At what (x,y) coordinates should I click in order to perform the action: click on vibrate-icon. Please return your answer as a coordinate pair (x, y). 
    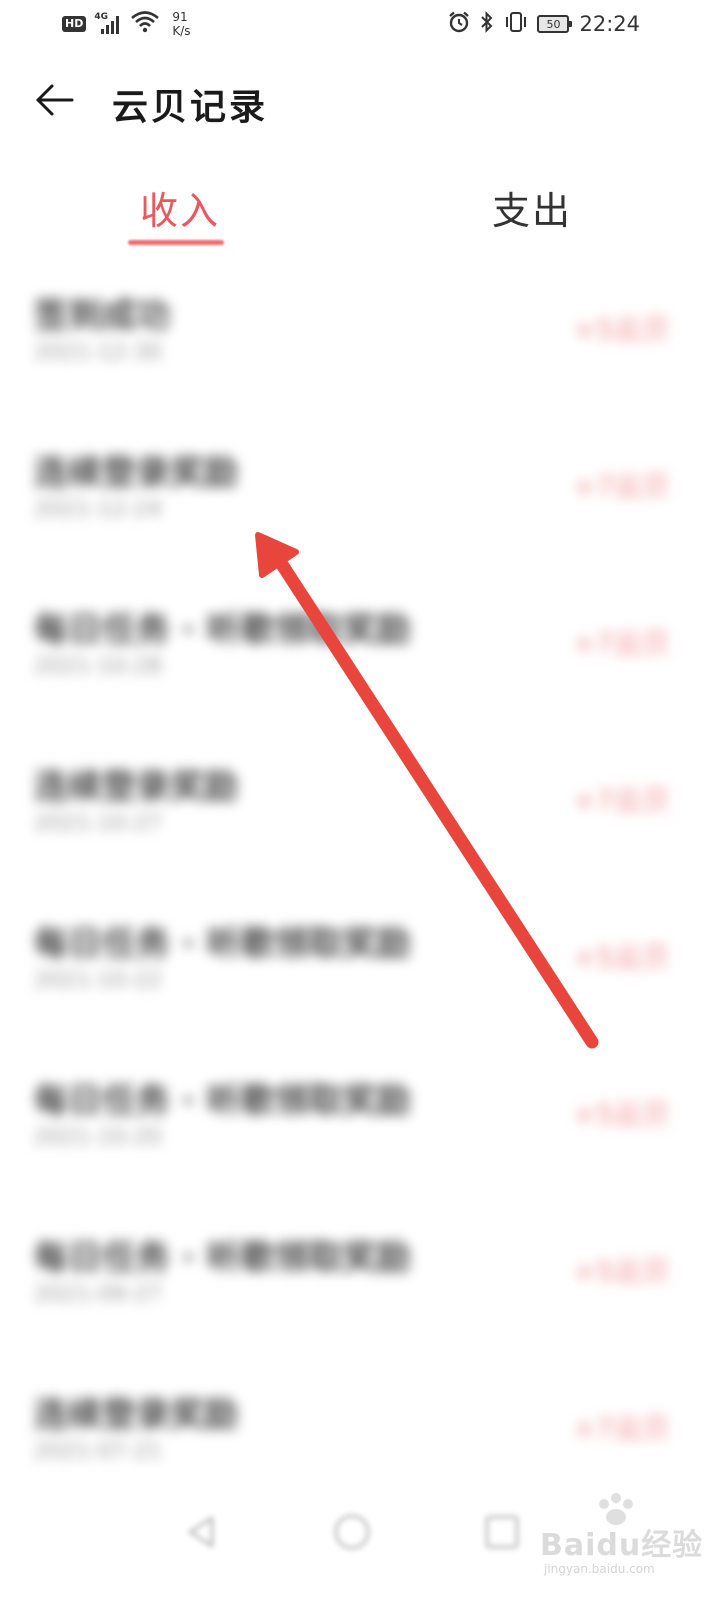
    Looking at the image, I should click on (516, 24).